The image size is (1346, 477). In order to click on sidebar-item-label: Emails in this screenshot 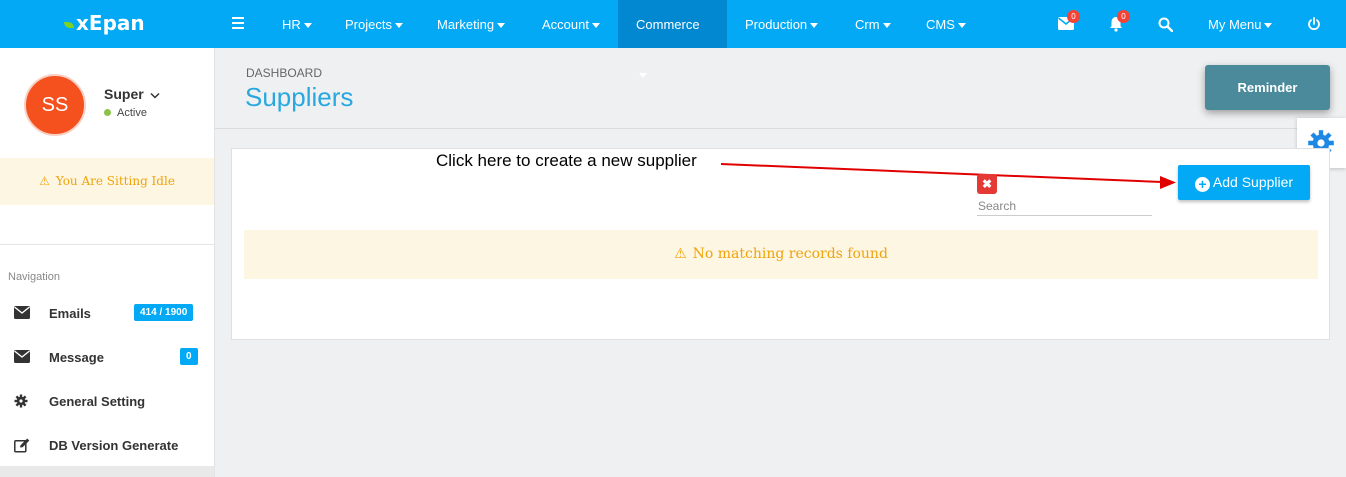, I will do `click(70, 313)`.